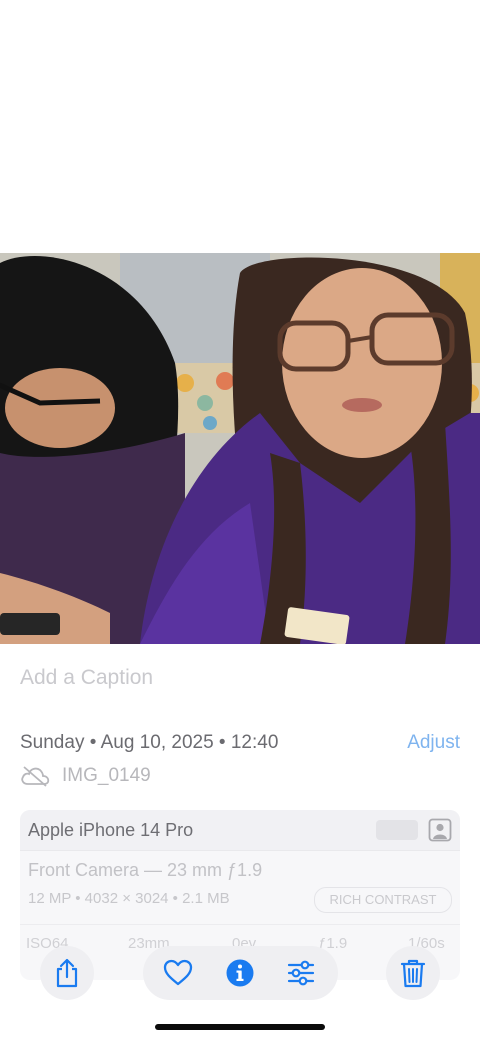 Image resolution: width=480 pixels, height=1041 pixels. I want to click on format-badge, so click(397, 830).